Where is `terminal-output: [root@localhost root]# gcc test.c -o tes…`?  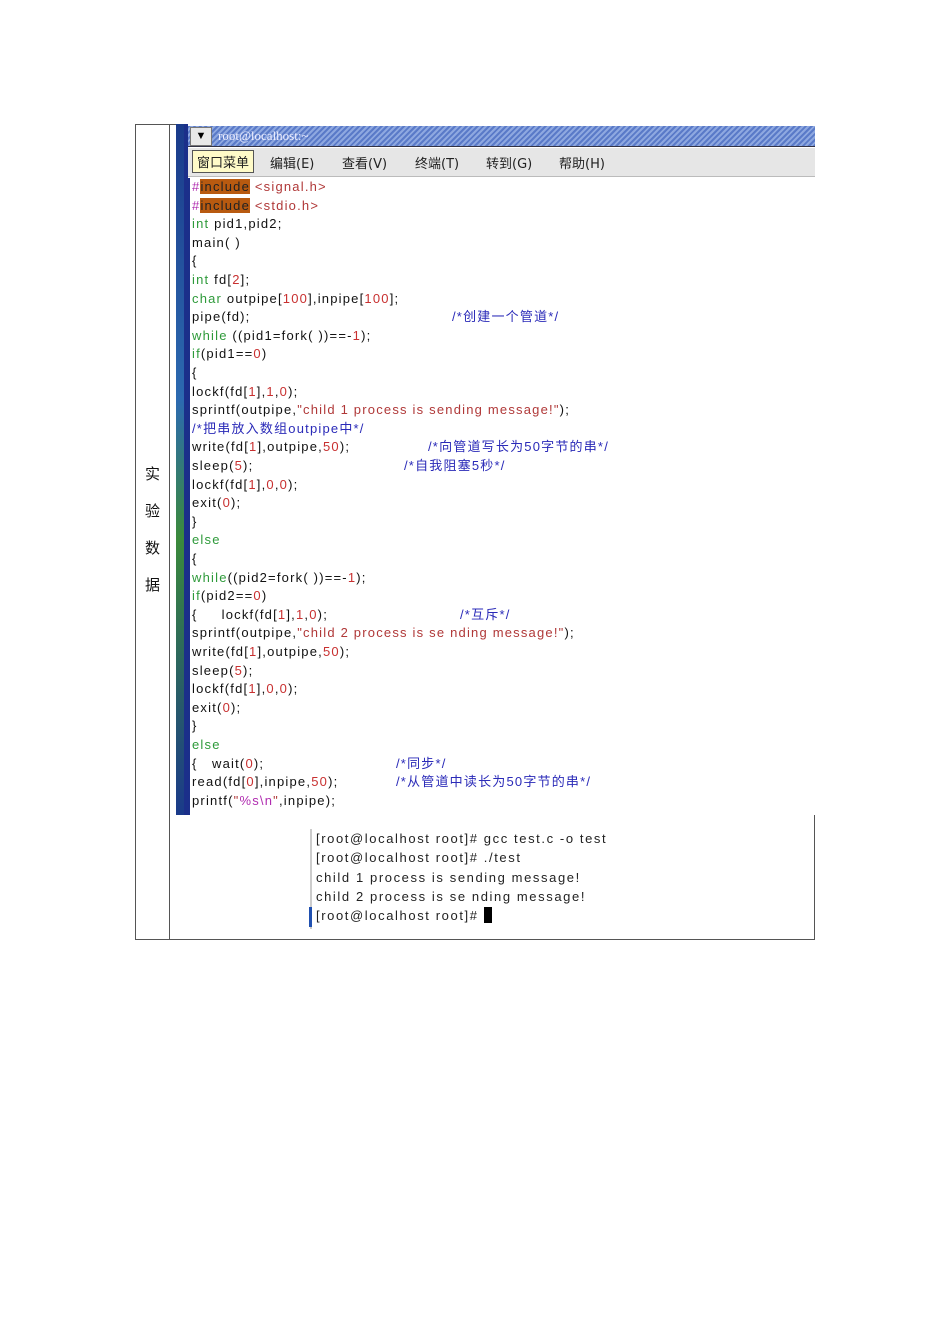 terminal-output: [root@localhost root]# gcc test.c -o tes… is located at coordinates (485, 879).